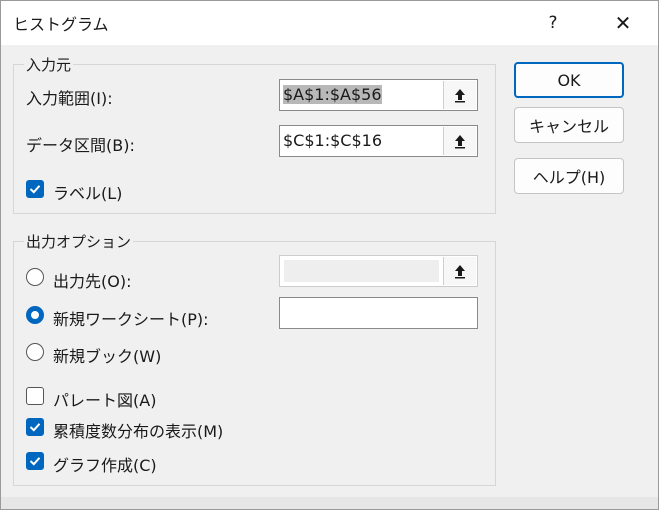  I want to click on cumulative-checkbox, so click(35, 427).